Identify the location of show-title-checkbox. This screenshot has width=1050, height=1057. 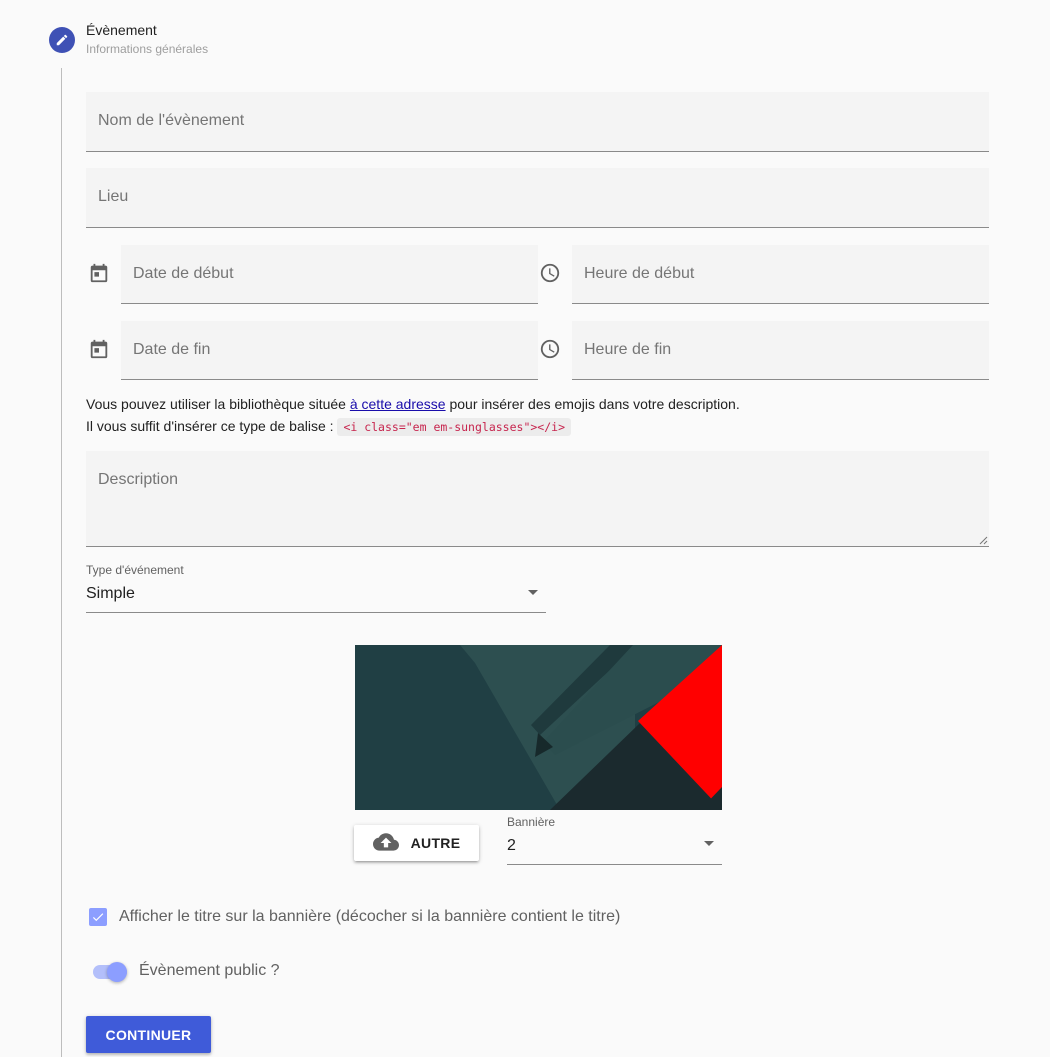
(98, 917).